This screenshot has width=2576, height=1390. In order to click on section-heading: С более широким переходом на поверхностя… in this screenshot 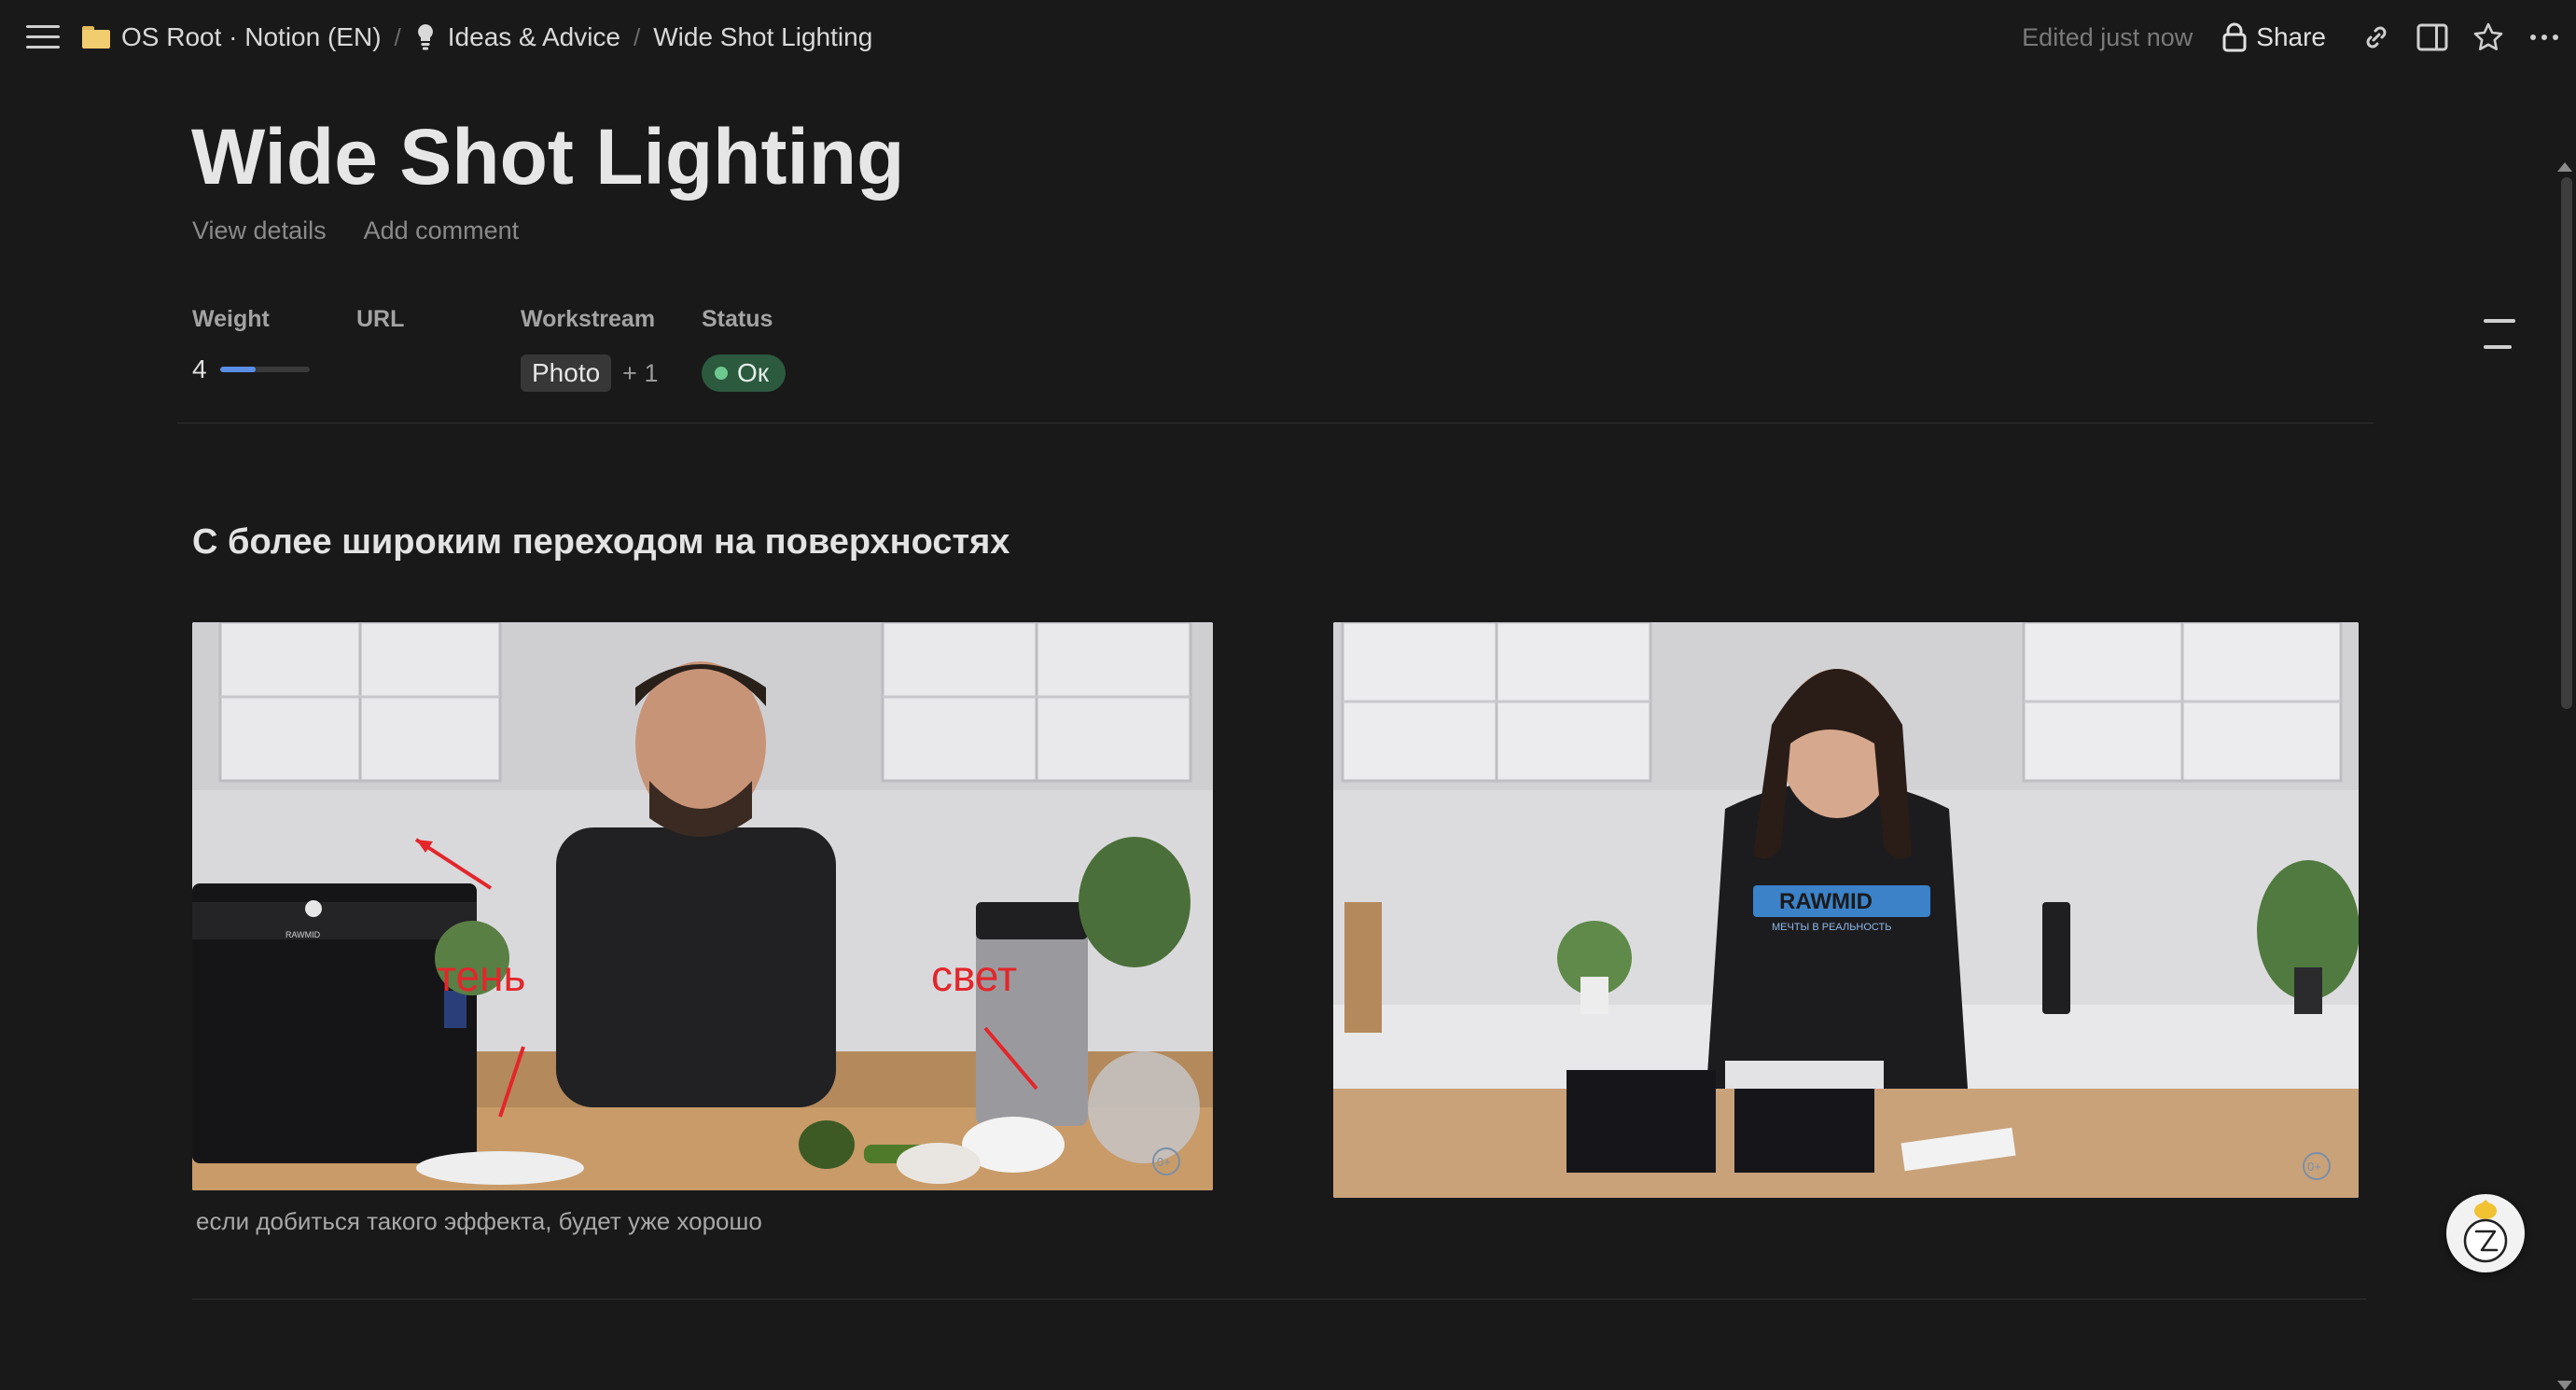, I will do `click(601, 542)`.